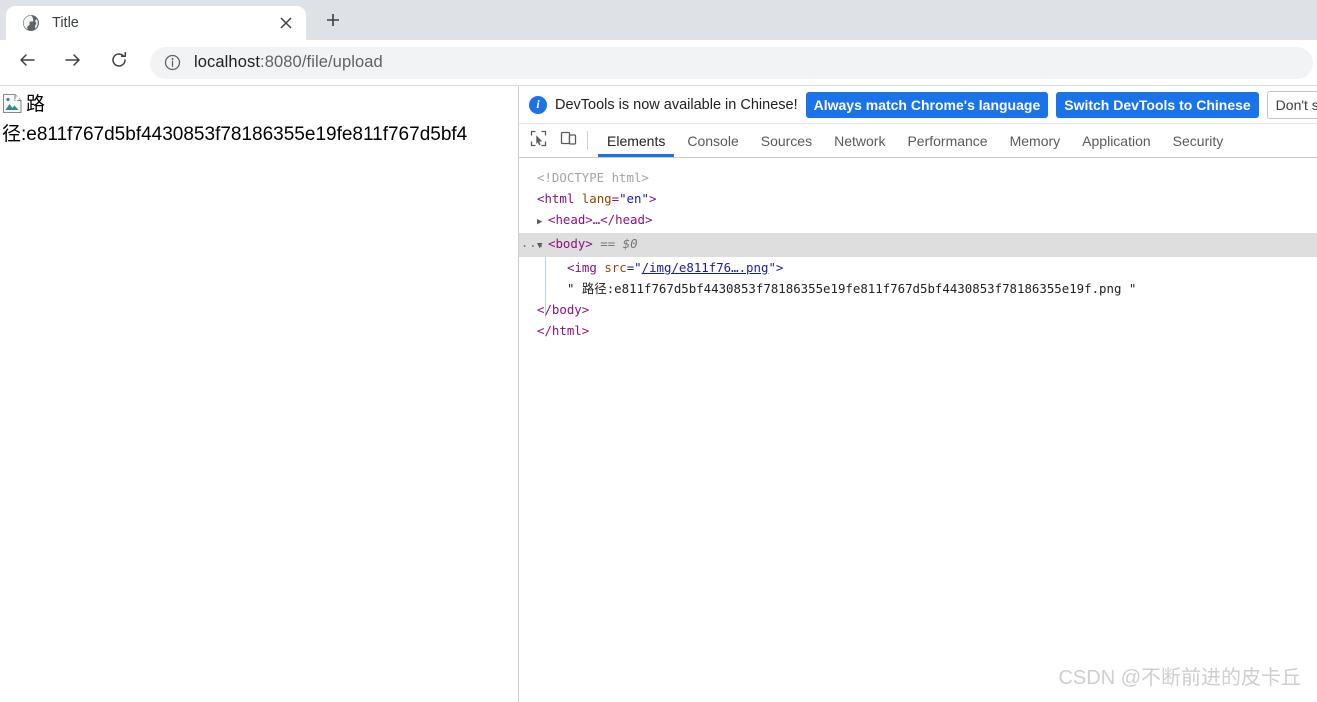  What do you see at coordinates (615, 267) in the screenshot?
I see `img-src-attr: src` at bounding box center [615, 267].